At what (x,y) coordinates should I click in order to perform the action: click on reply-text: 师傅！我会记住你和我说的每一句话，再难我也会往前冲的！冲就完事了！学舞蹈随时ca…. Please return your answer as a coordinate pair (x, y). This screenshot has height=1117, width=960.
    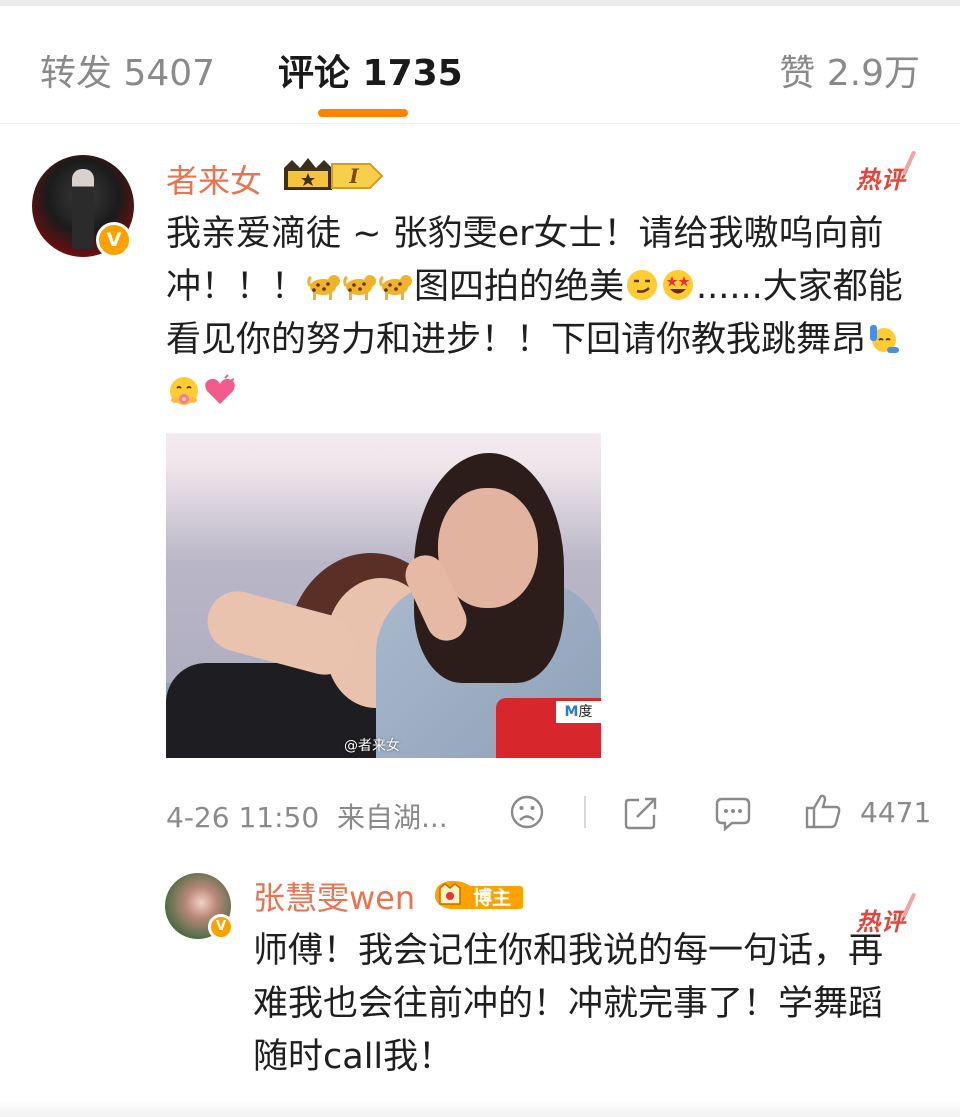
    Looking at the image, I should click on (568, 1004).